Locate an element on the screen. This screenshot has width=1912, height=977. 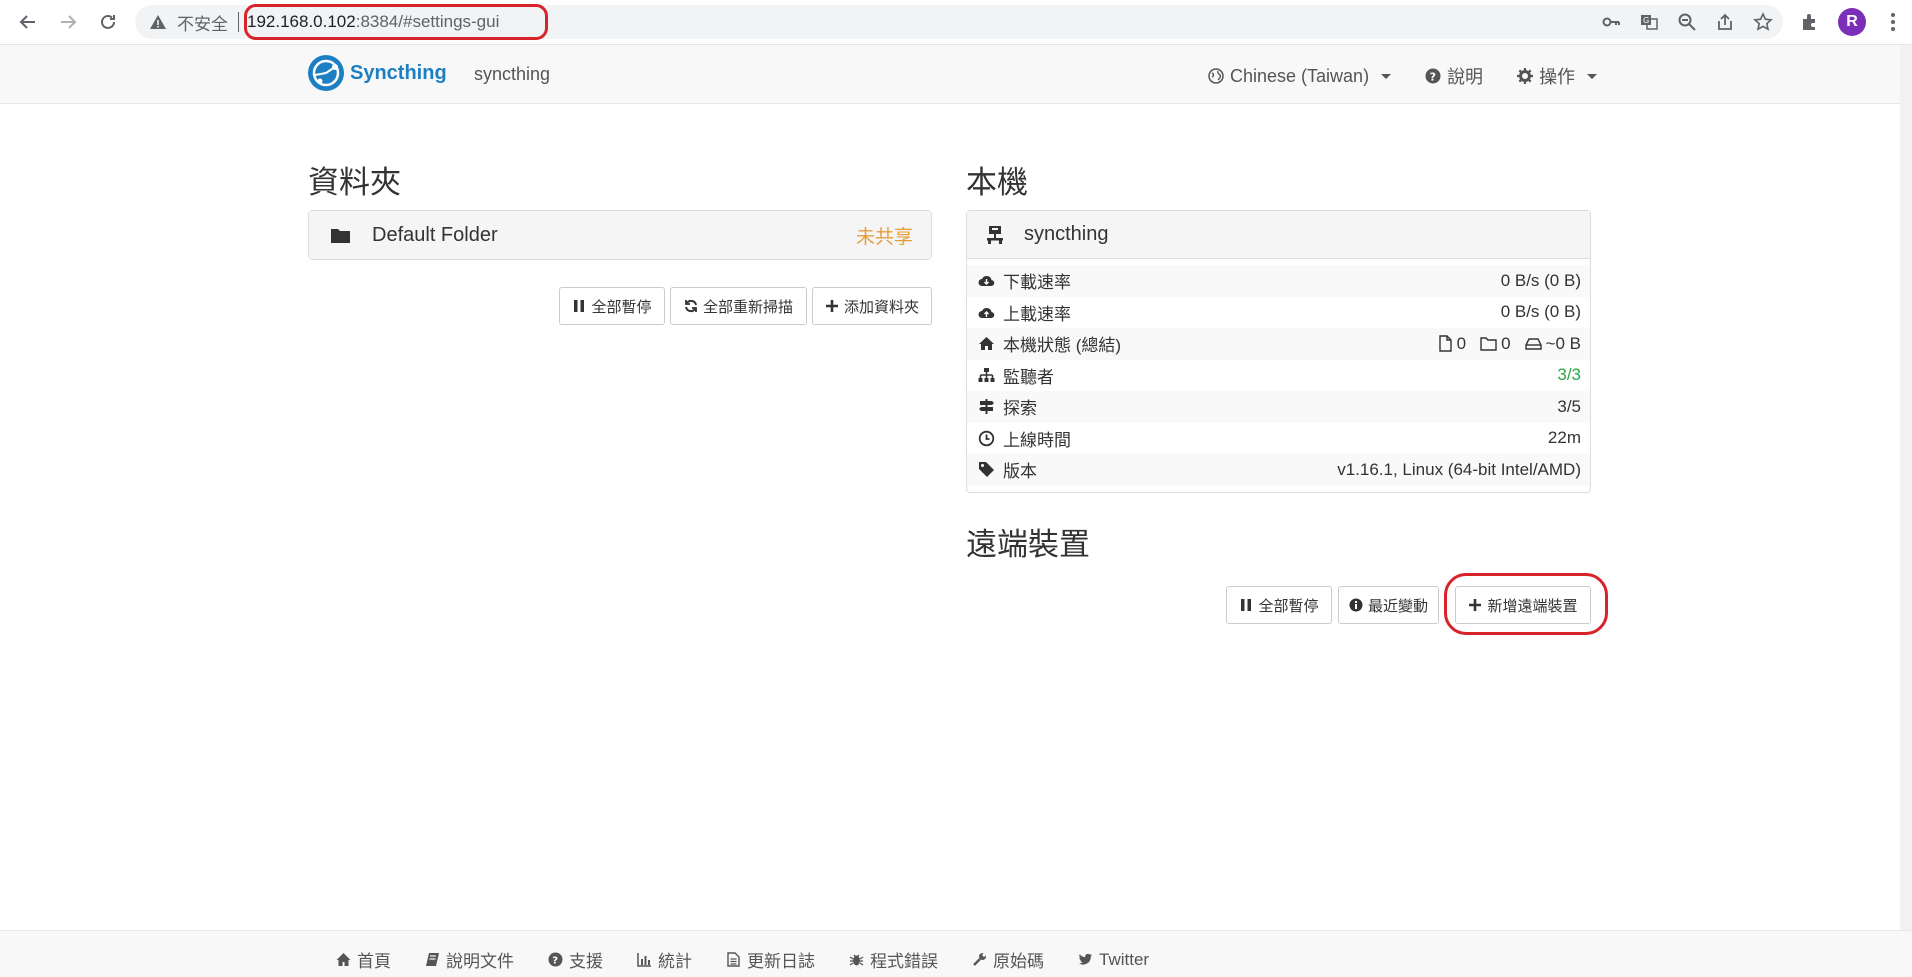
refresh-icon is located at coordinates (691, 306).